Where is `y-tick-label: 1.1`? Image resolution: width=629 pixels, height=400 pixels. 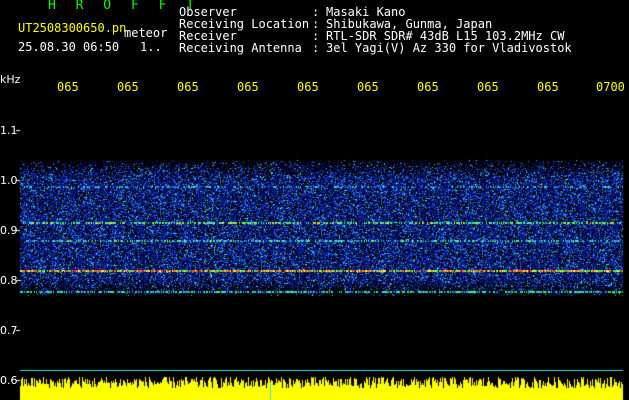 y-tick-label: 1.1 is located at coordinates (9, 130).